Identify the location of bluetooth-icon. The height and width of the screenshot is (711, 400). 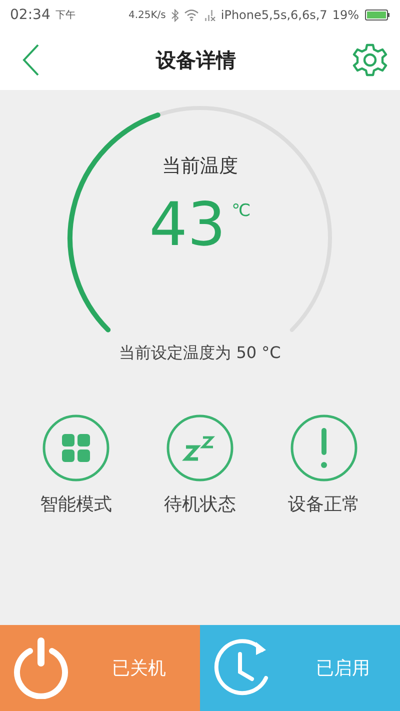
(174, 15).